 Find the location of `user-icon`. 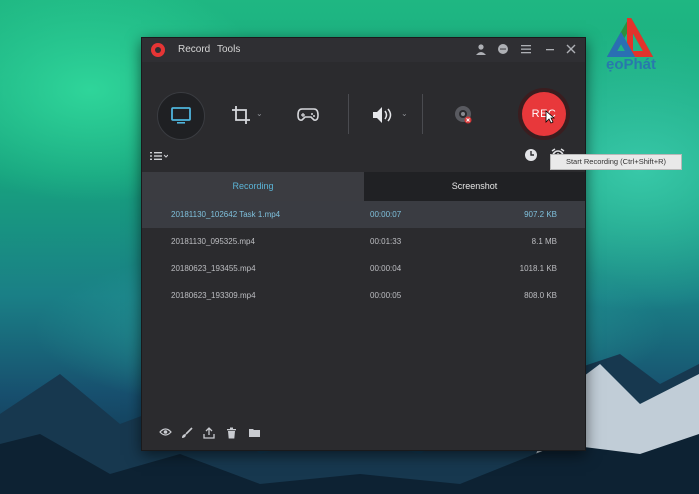

user-icon is located at coordinates (481, 50).